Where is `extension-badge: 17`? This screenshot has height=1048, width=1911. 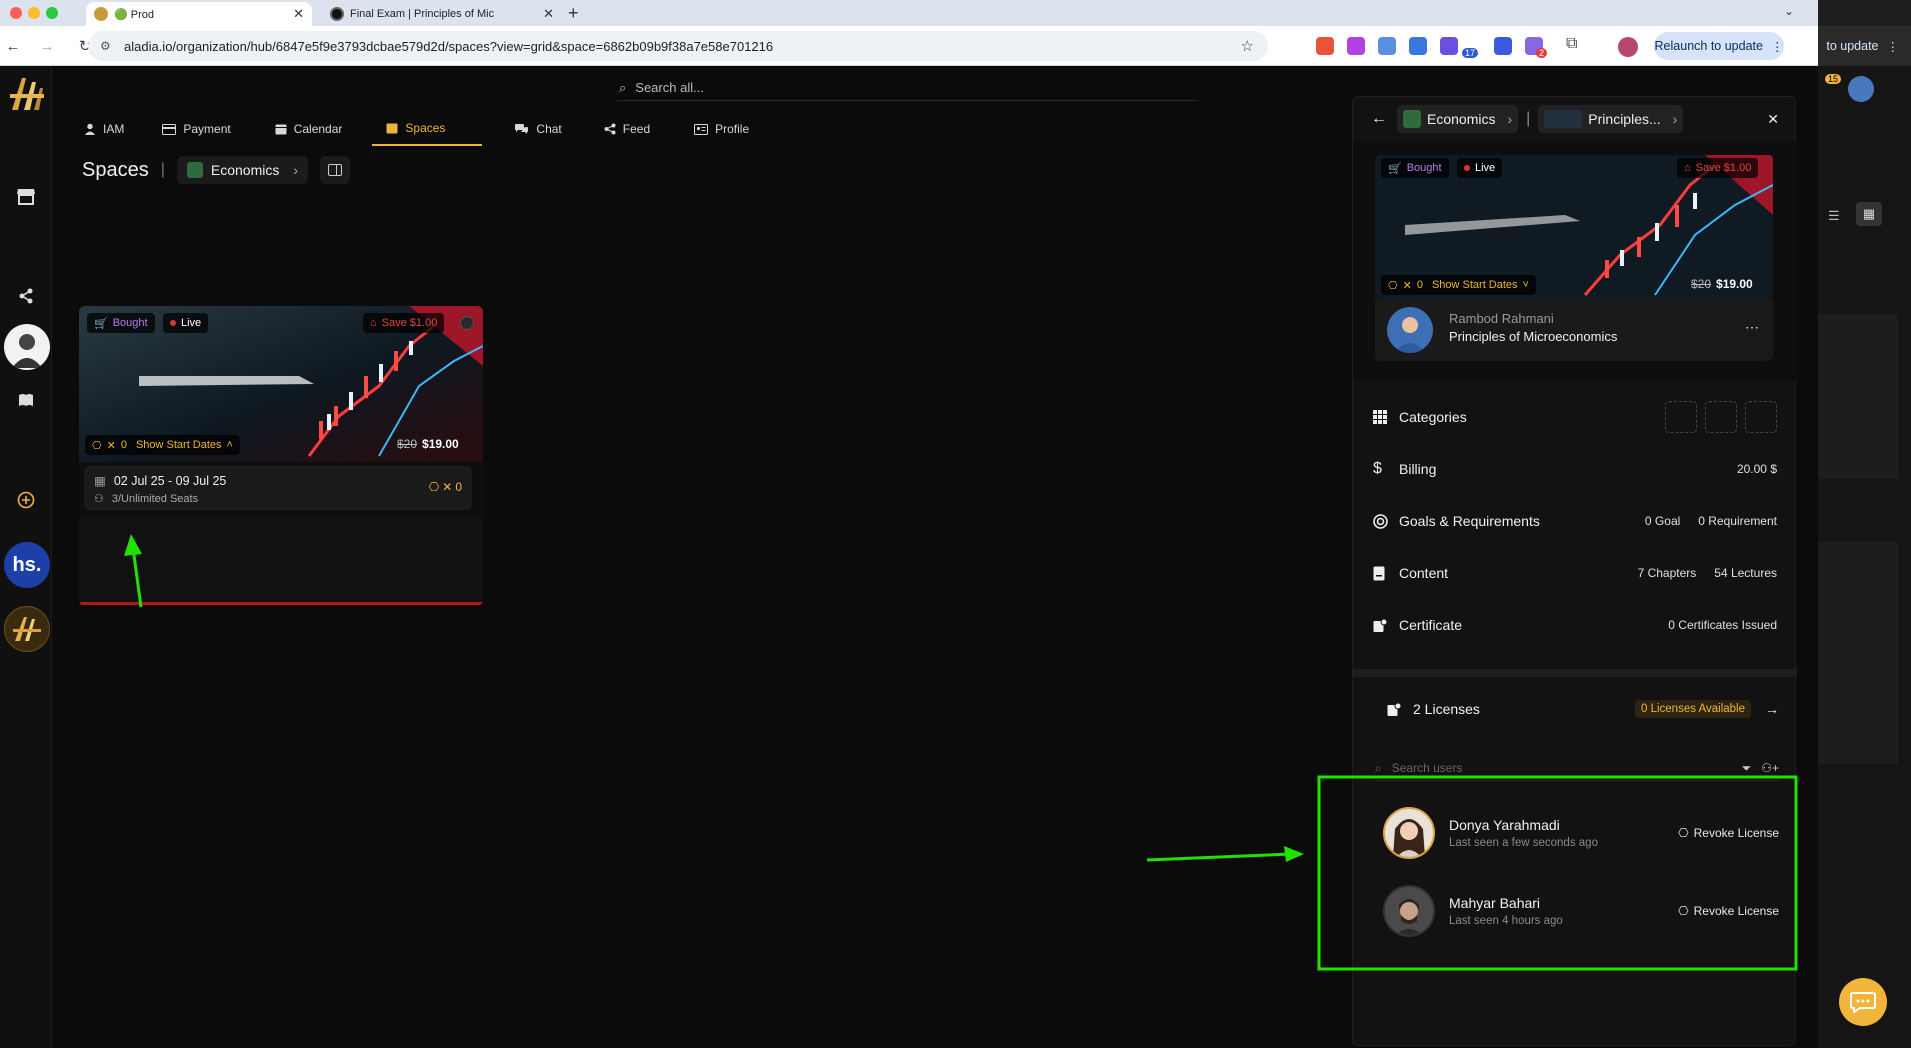 extension-badge: 17 is located at coordinates (1470, 53).